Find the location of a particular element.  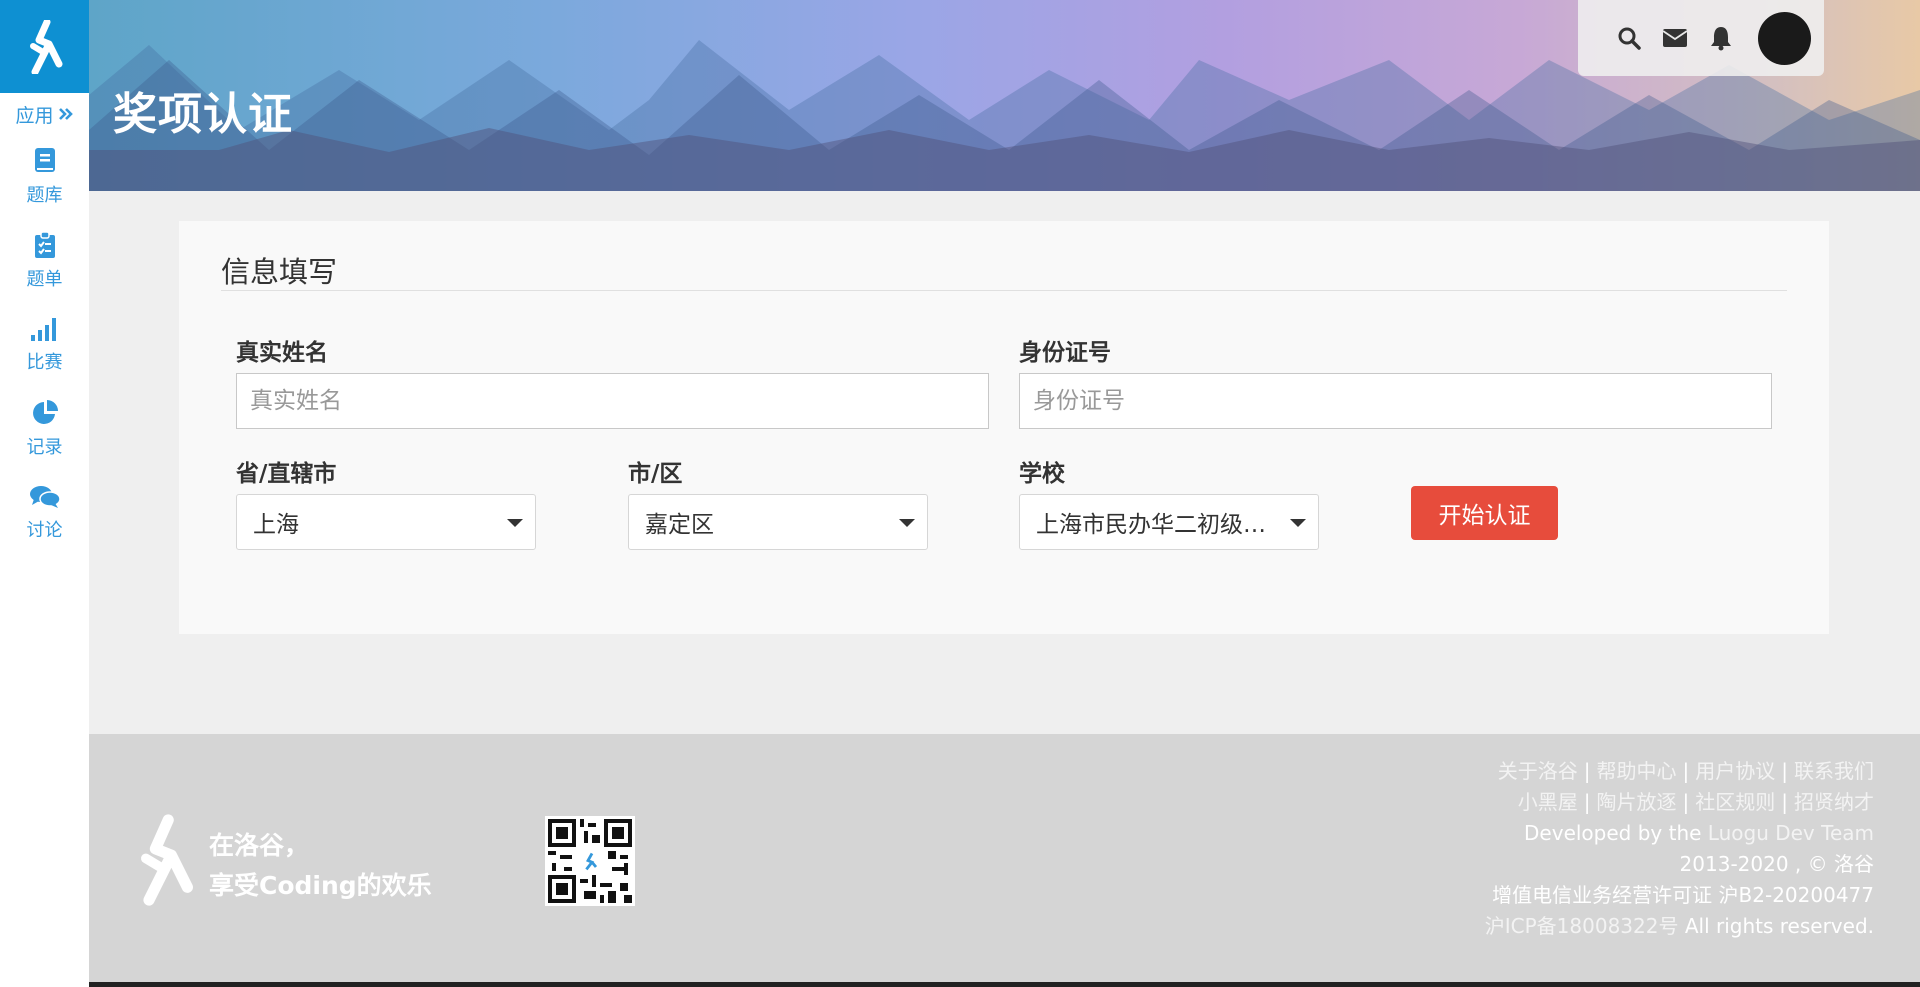

bottom-edge is located at coordinates (960, 984).